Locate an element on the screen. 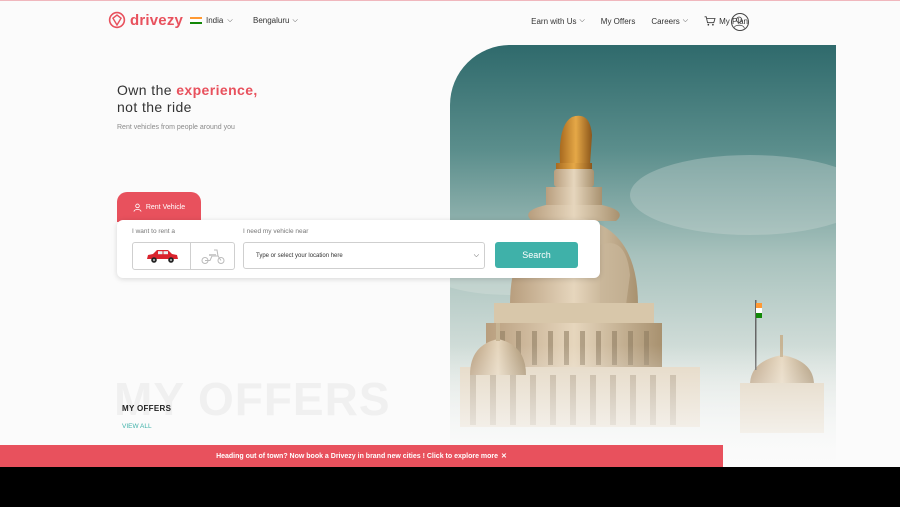 The width and height of the screenshot is (900, 507). location-select: Type or select your location here ⌵ is located at coordinates (364, 255).